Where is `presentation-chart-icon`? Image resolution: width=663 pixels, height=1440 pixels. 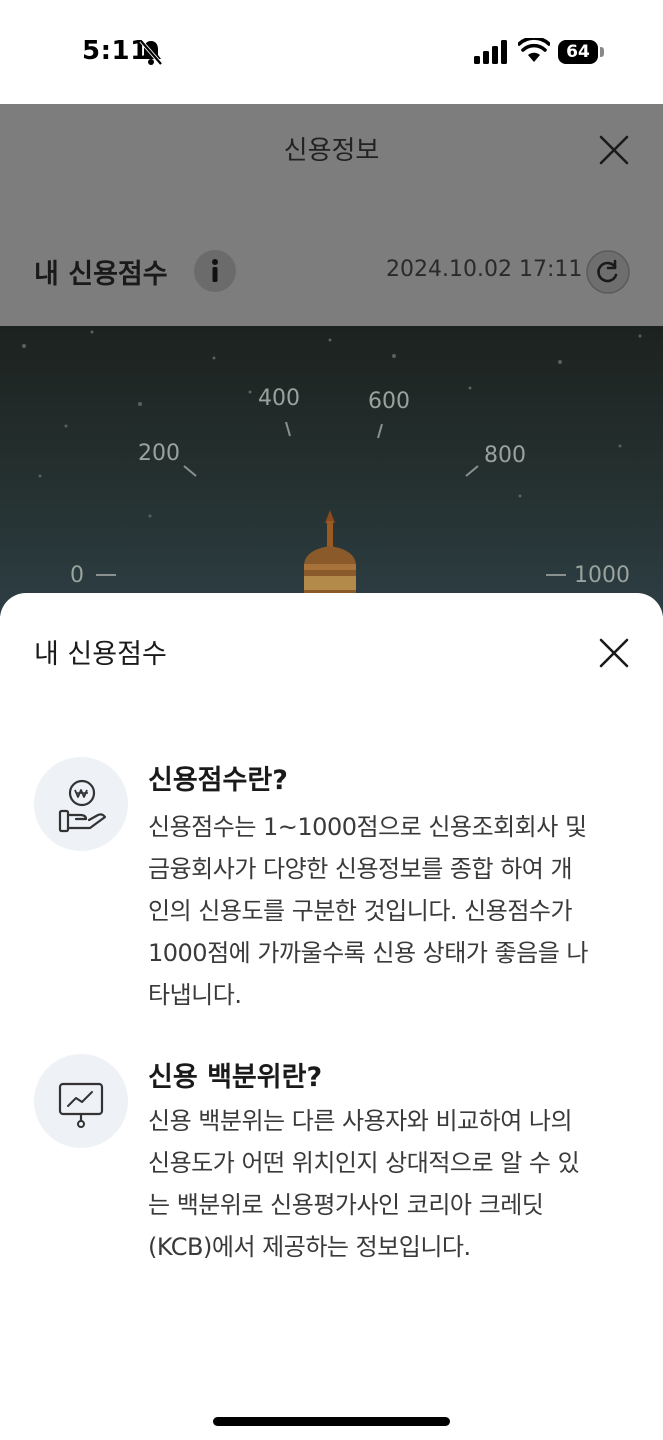 presentation-chart-icon is located at coordinates (81, 1101).